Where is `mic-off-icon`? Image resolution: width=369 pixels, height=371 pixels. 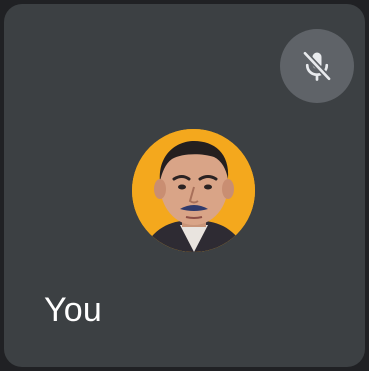
mic-off-icon is located at coordinates (317, 66).